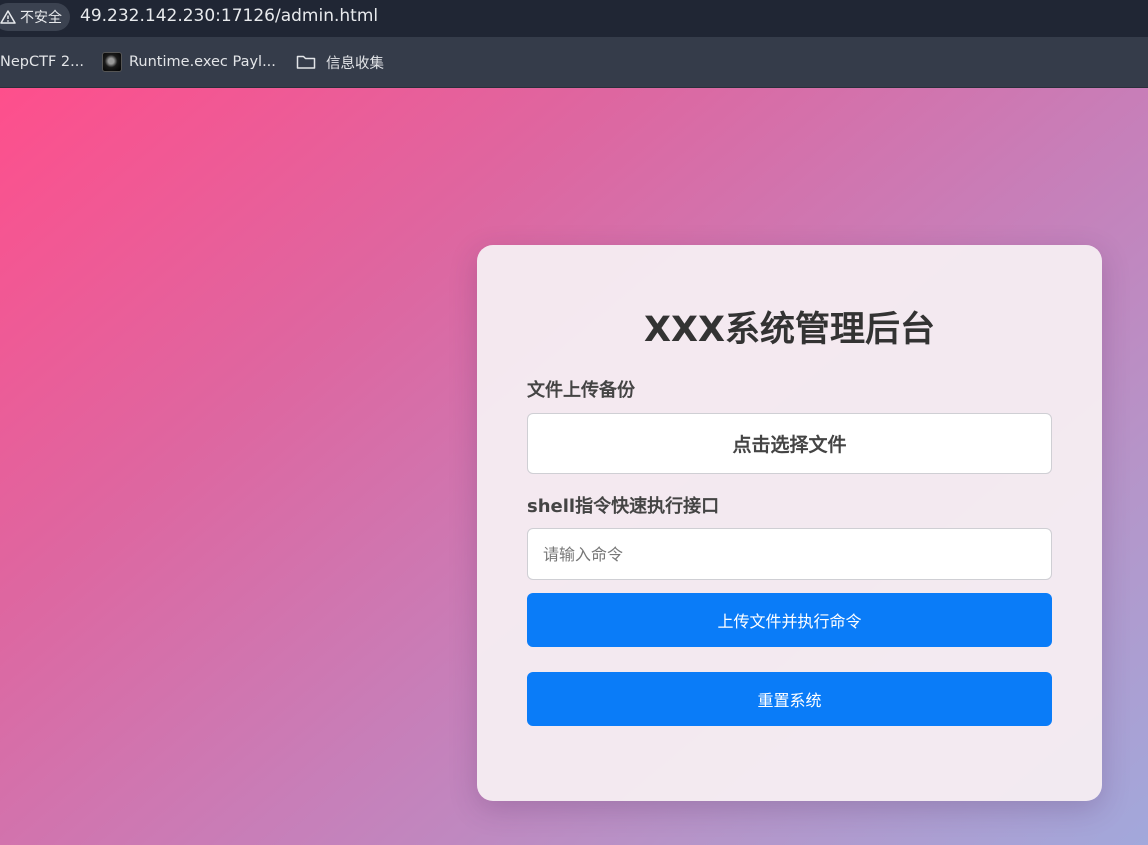 The width and height of the screenshot is (1148, 845). Describe the element at coordinates (581, 390) in the screenshot. I see `upload-section-label: 文件上传备份` at that location.